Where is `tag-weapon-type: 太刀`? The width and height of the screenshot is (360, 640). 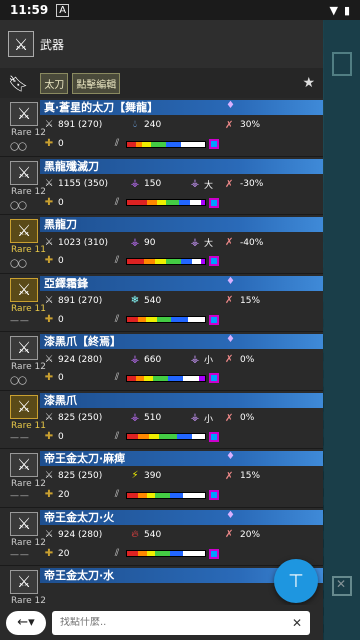 tag-weapon-type: 太刀 is located at coordinates (54, 83).